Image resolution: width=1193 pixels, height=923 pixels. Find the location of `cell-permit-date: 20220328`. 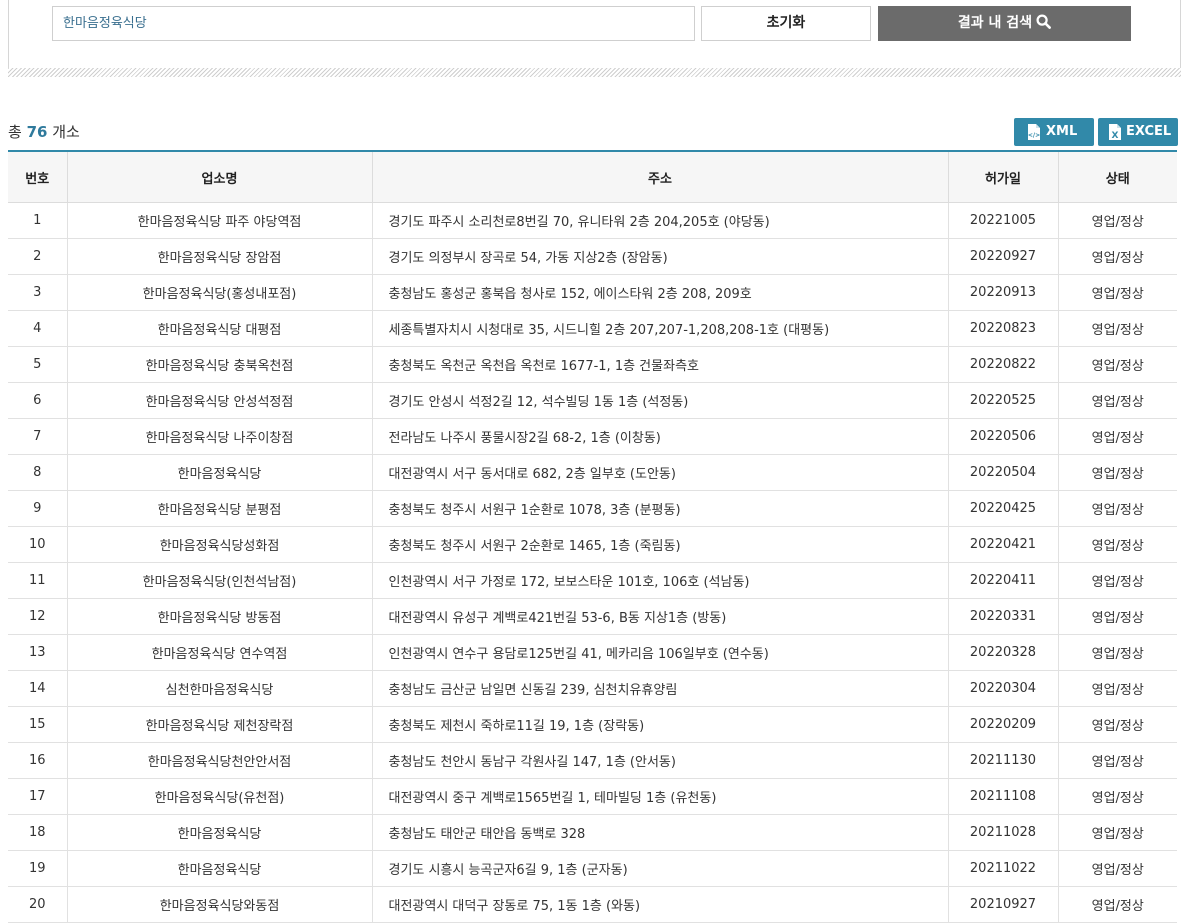

cell-permit-date: 20220328 is located at coordinates (1003, 652).